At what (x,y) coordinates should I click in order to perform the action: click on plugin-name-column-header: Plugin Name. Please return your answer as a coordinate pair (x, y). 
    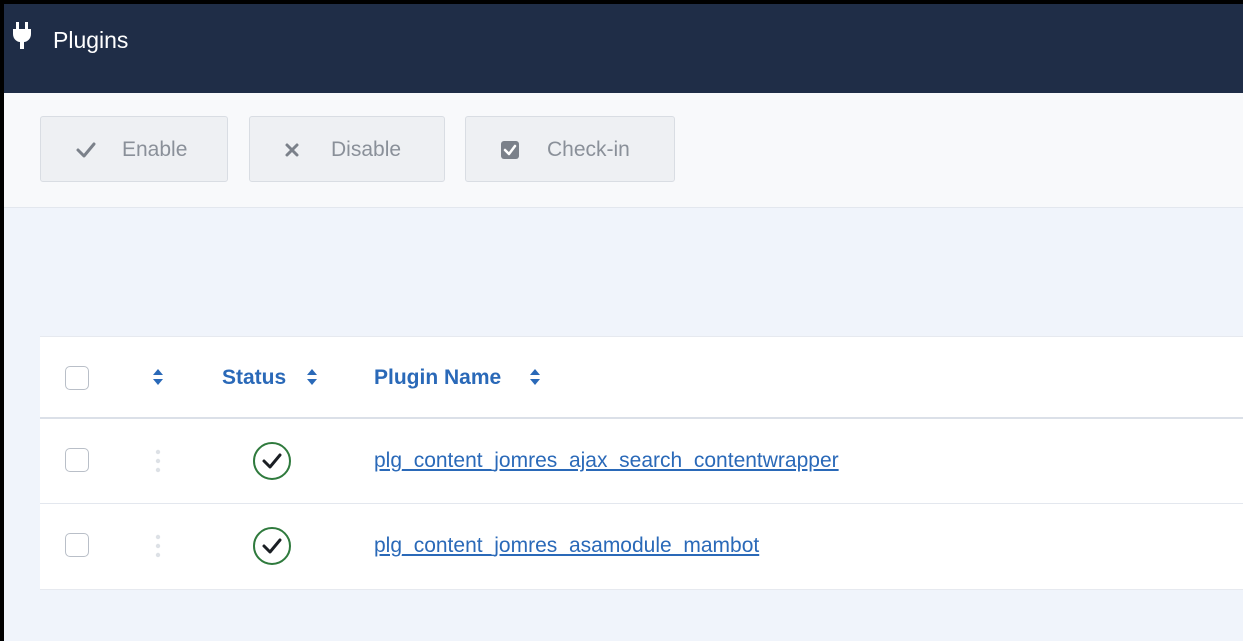
    Looking at the image, I should click on (437, 378).